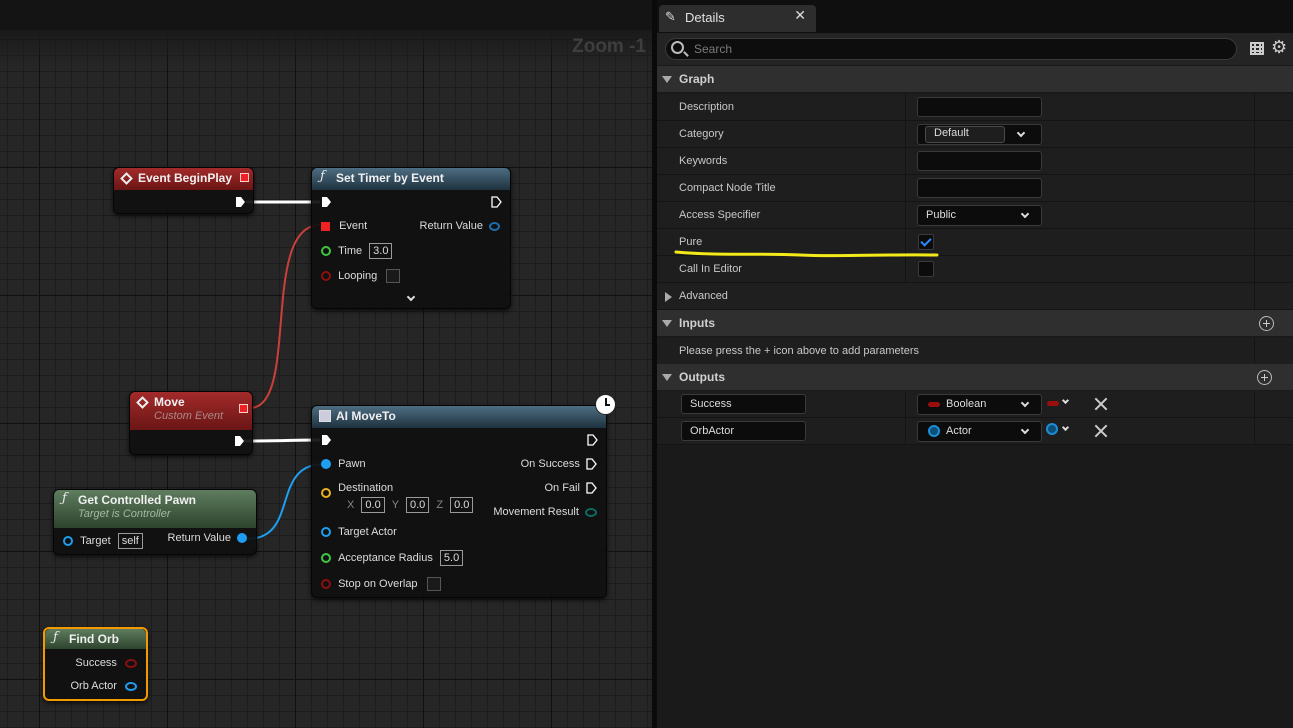  Describe the element at coordinates (357, 251) in the screenshot. I see `time-pin-row: Time 3.0` at that location.